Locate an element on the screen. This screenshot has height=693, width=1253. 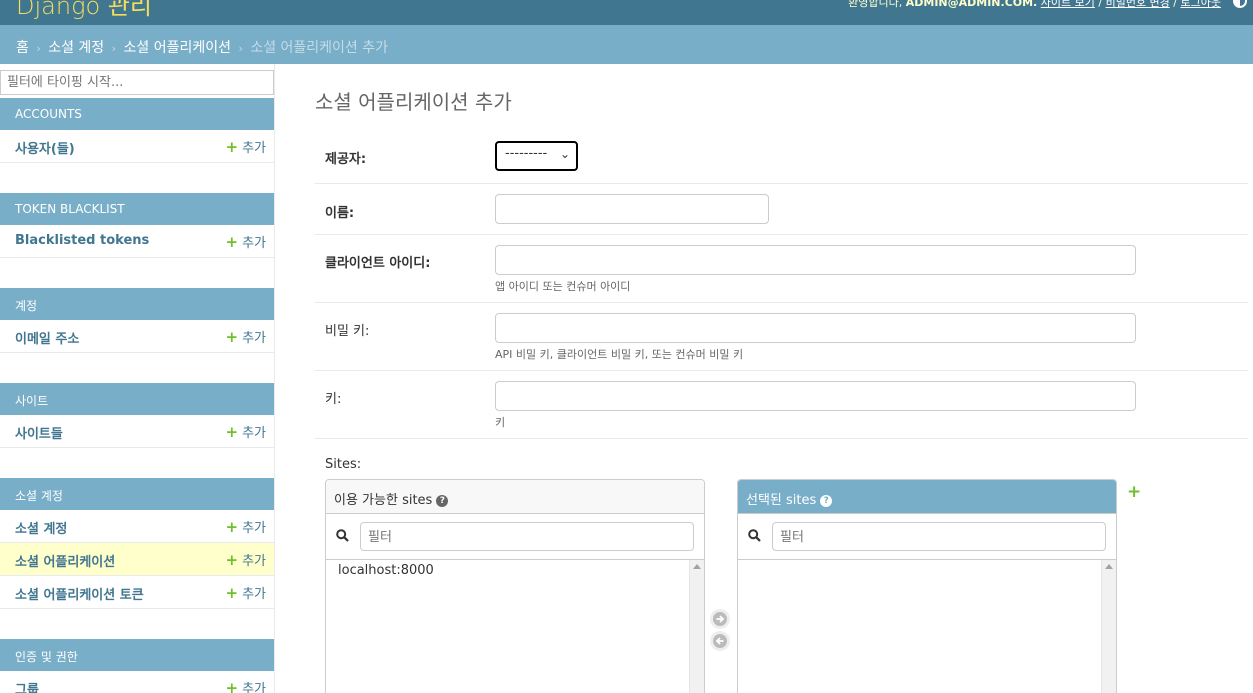
sidebar-item-groups: 그룹 + 추가 is located at coordinates (137, 682).